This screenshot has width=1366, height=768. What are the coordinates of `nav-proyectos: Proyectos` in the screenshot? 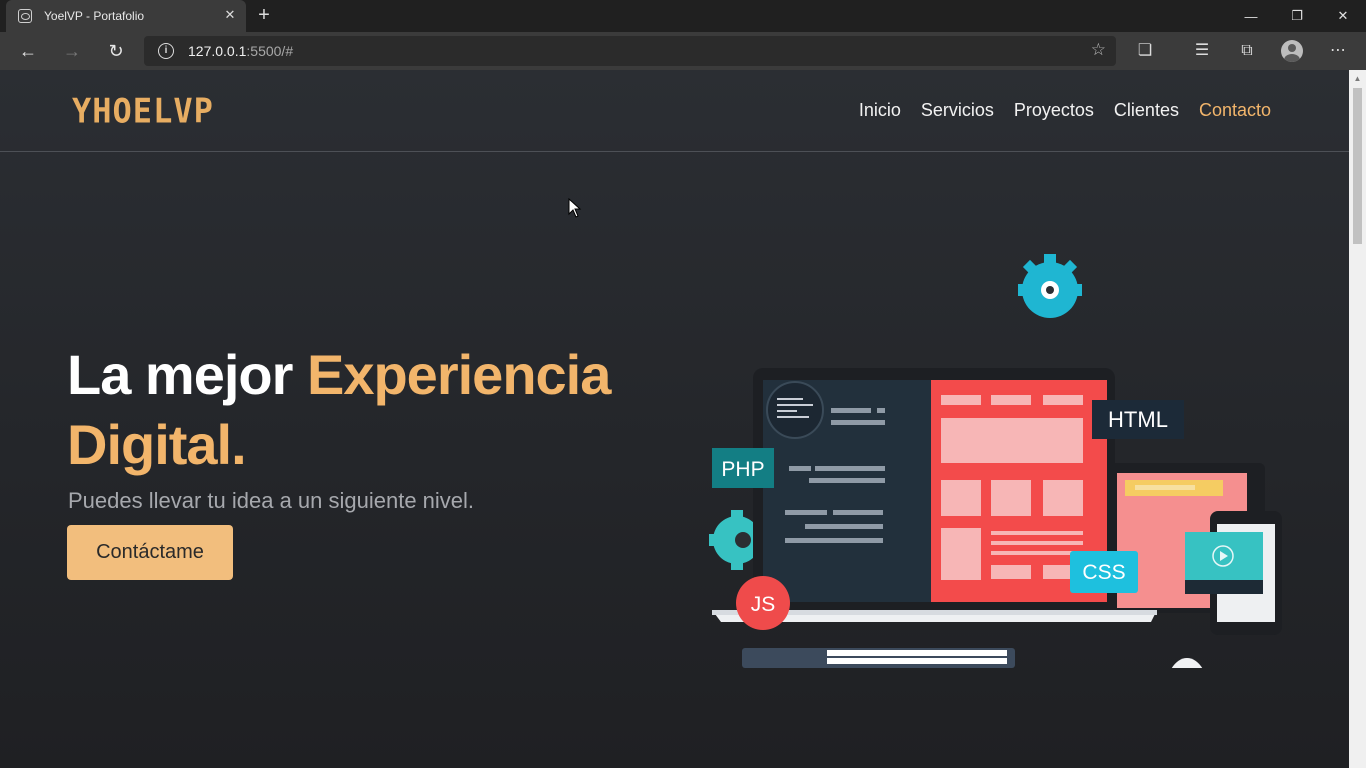 It's located at (1054, 110).